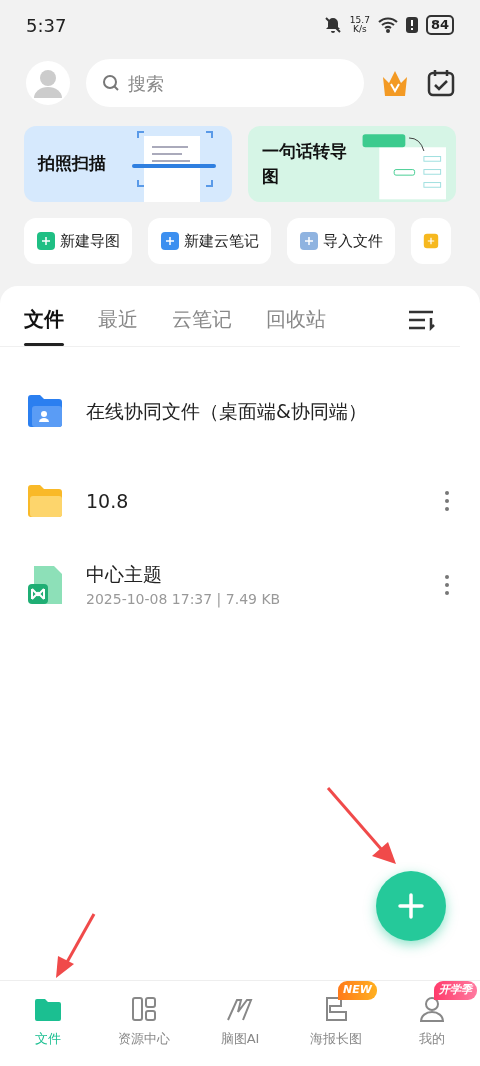 Image resolution: width=480 pixels, height=1066 pixels. Describe the element at coordinates (309, 241) in the screenshot. I see `import-icon` at that location.